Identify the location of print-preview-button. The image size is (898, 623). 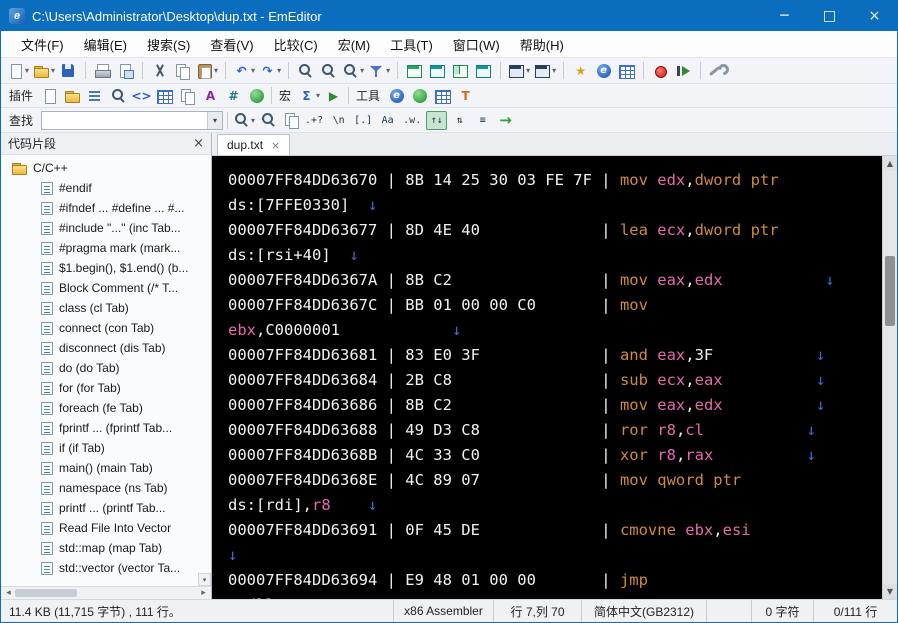
(125, 70).